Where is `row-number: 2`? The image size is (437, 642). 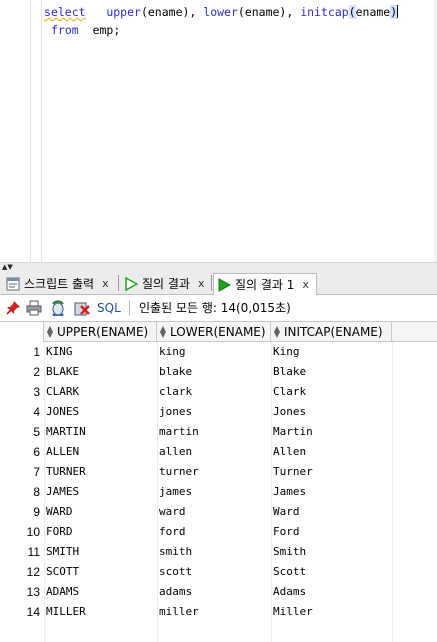 row-number: 2 is located at coordinates (36, 372).